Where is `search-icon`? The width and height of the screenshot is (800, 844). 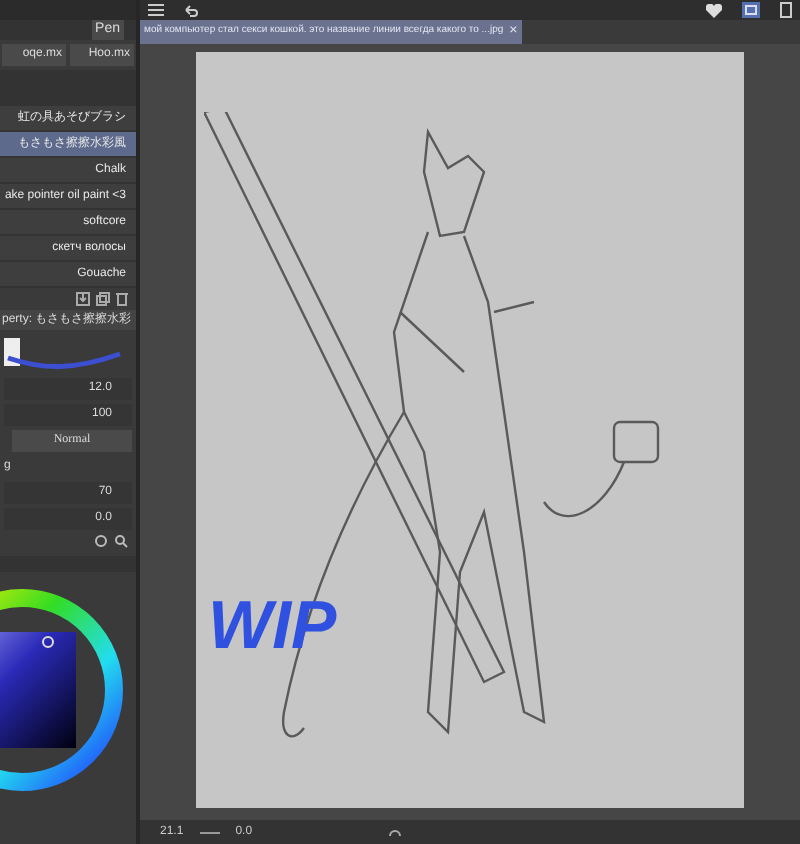
search-icon is located at coordinates (121, 541).